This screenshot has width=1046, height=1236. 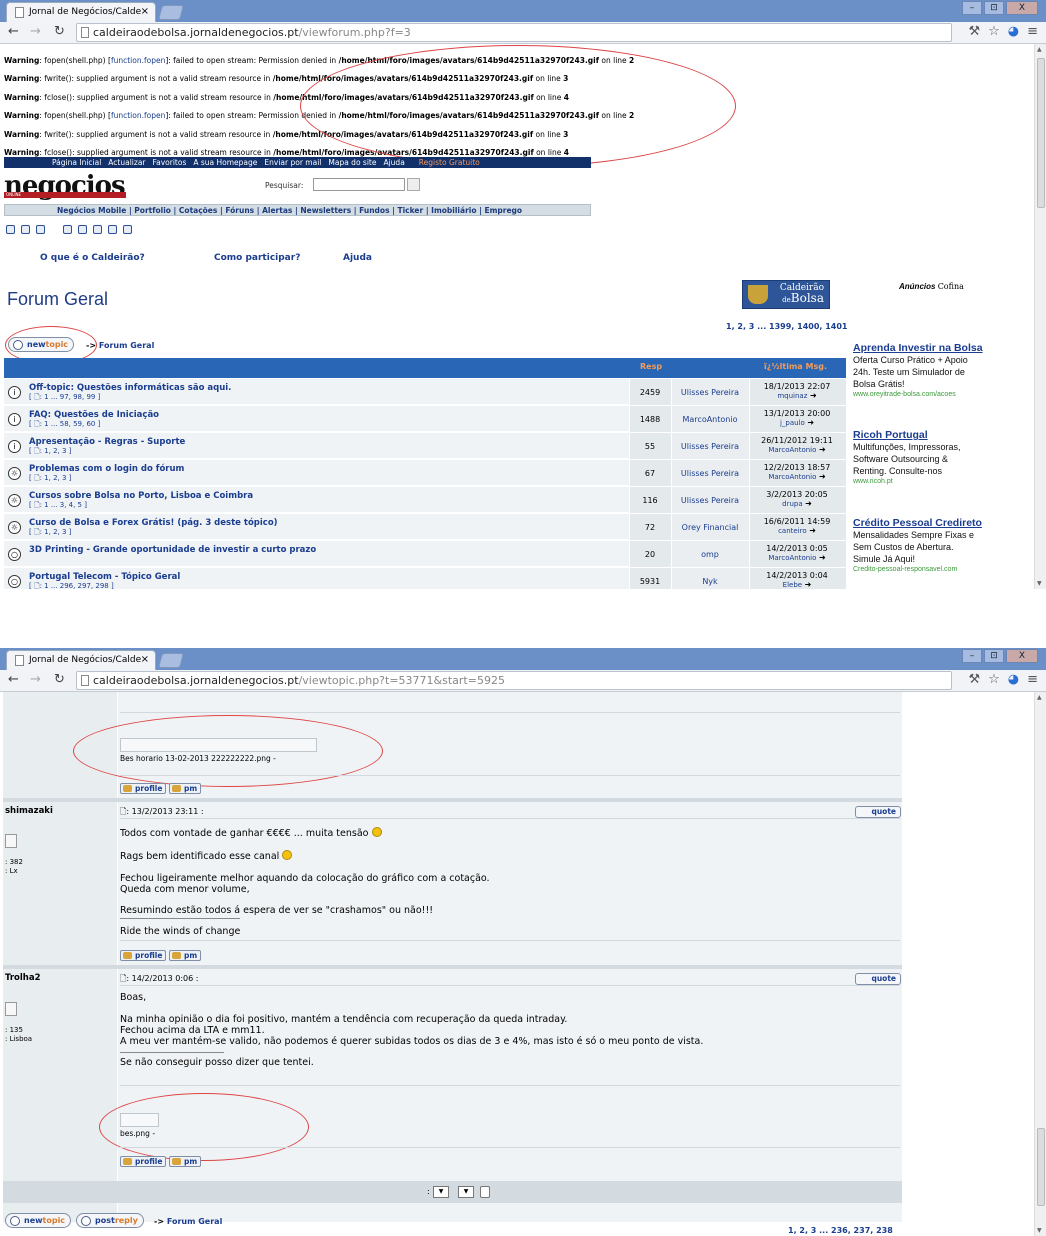 What do you see at coordinates (710, 554) in the screenshot?
I see `topic-author-link: omp` at bounding box center [710, 554].